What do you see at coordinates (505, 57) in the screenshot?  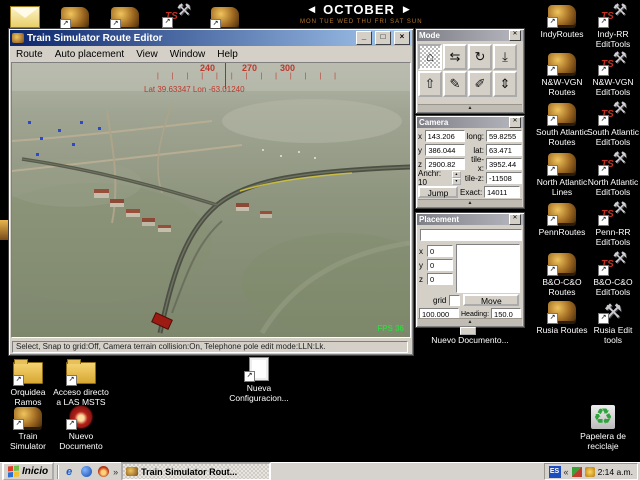 I see `mode-lower-object-button: ⤓` at bounding box center [505, 57].